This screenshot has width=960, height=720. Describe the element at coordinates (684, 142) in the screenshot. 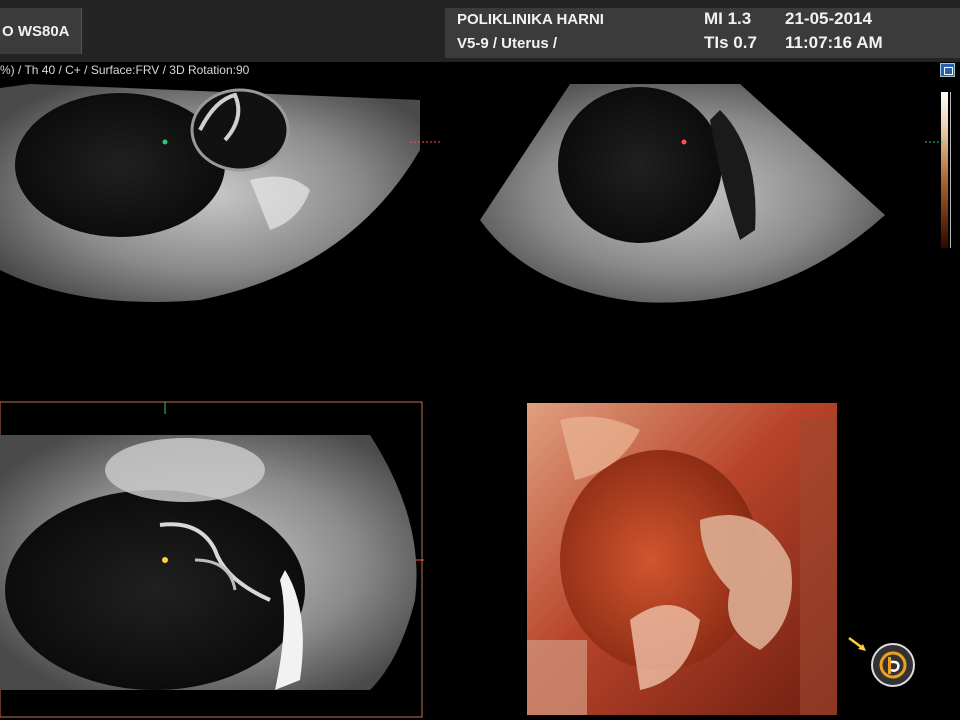

I see `marker-red` at that location.